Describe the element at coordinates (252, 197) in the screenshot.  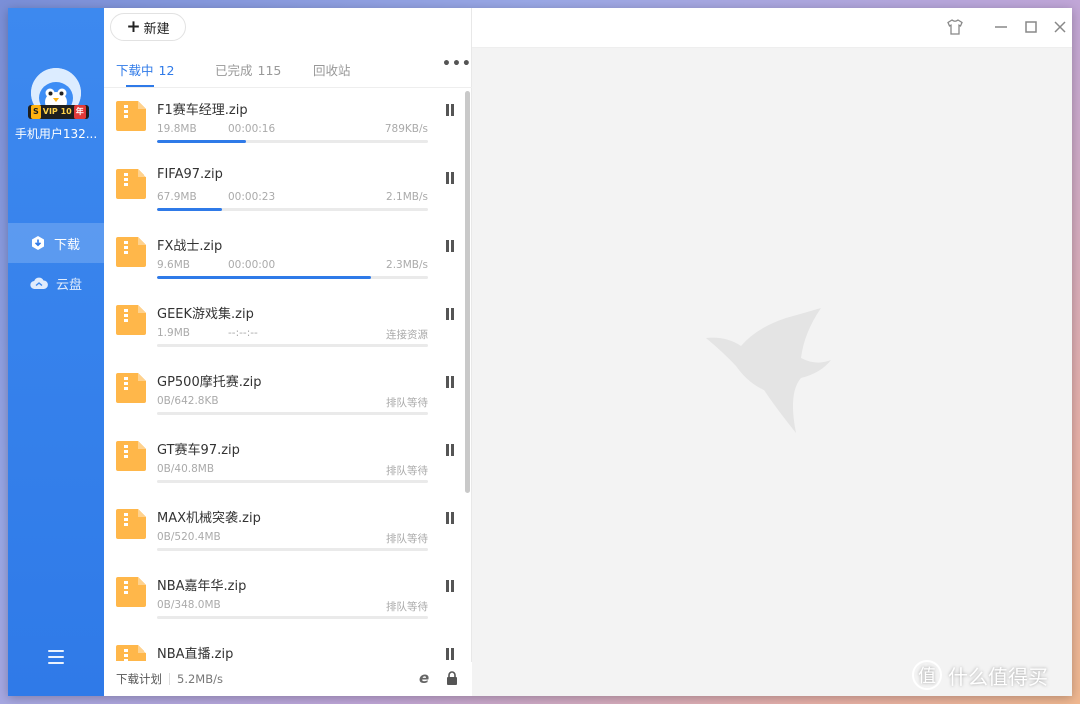
I see `elapsed-time: 00:00:23` at that location.